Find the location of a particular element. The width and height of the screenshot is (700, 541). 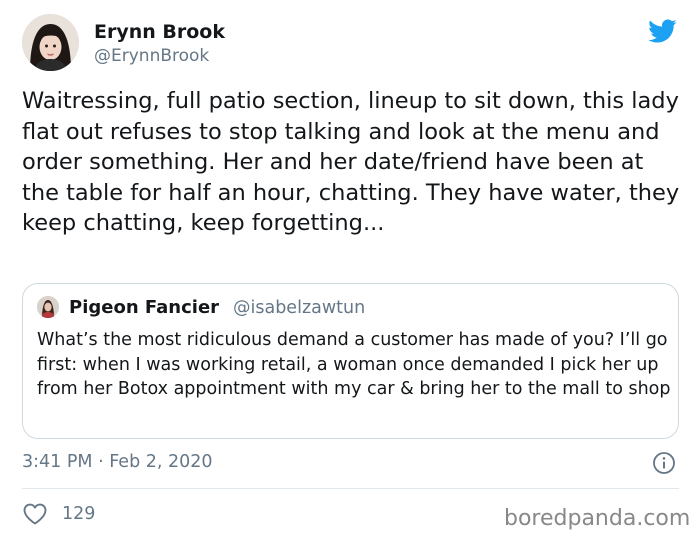

quoted-author-handle: @isabelzawtun is located at coordinates (299, 308).